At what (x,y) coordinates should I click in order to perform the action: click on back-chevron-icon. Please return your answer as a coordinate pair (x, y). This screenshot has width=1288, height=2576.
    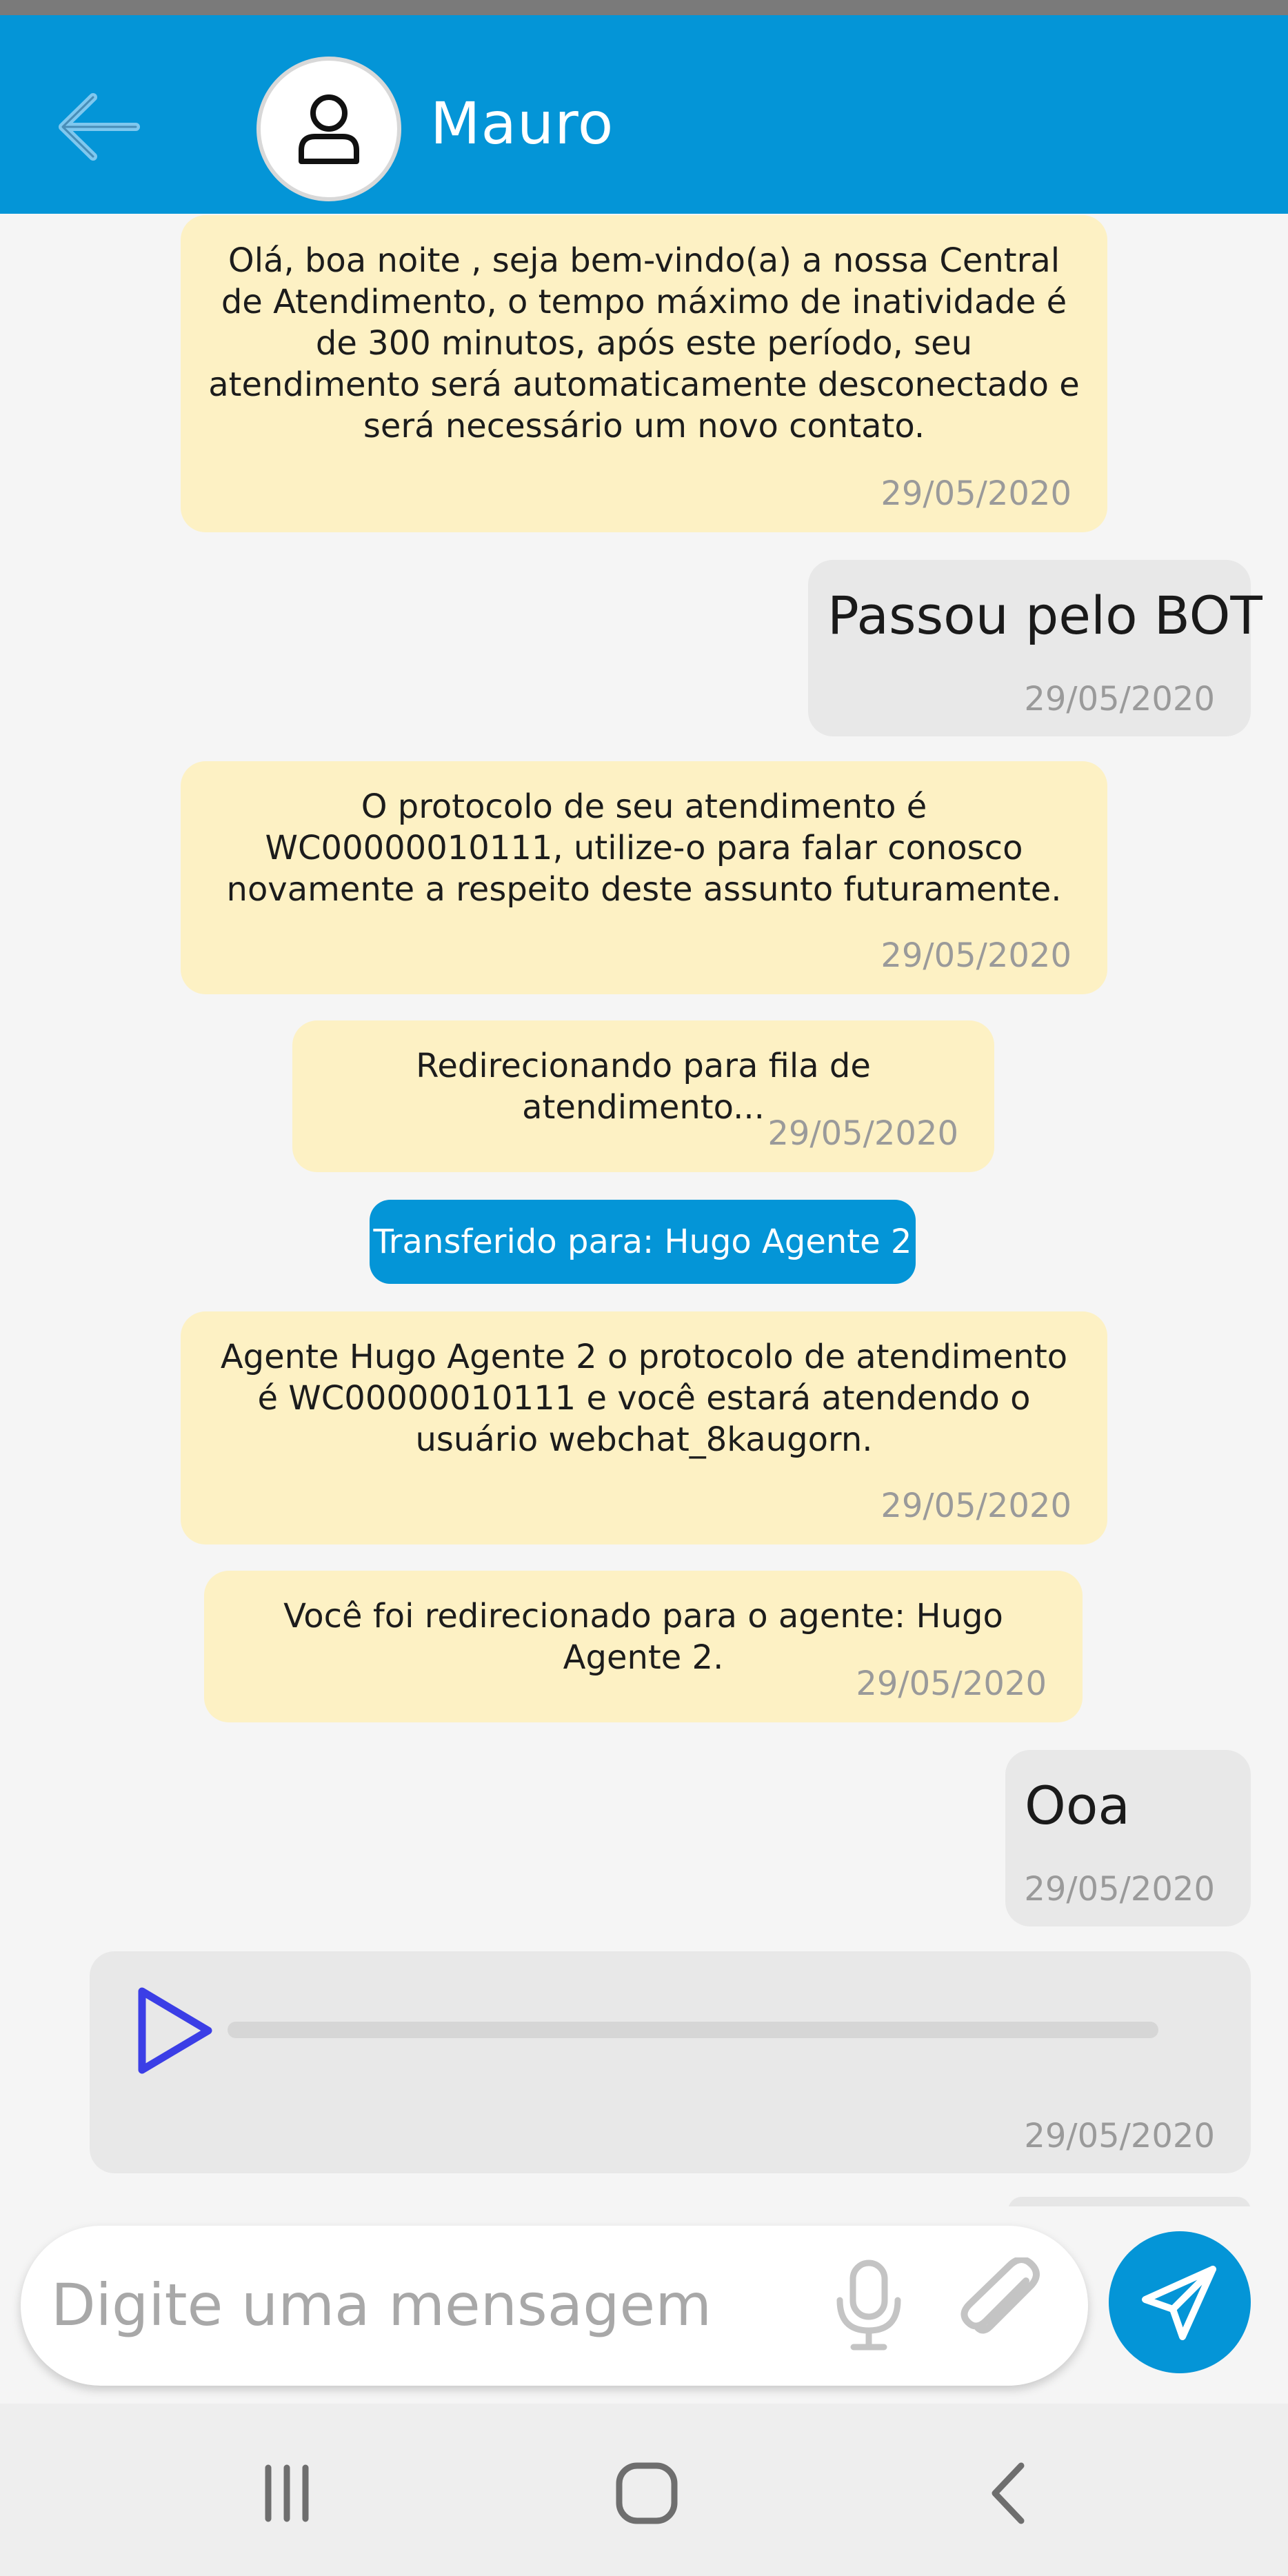
    Looking at the image, I should click on (1008, 2493).